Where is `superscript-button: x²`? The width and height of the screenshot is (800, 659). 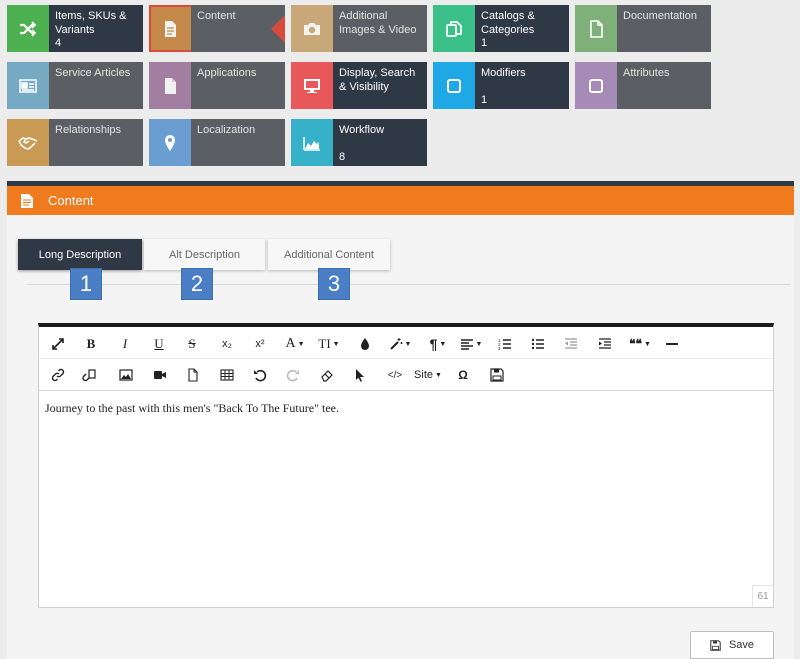 superscript-button: x² is located at coordinates (260, 344).